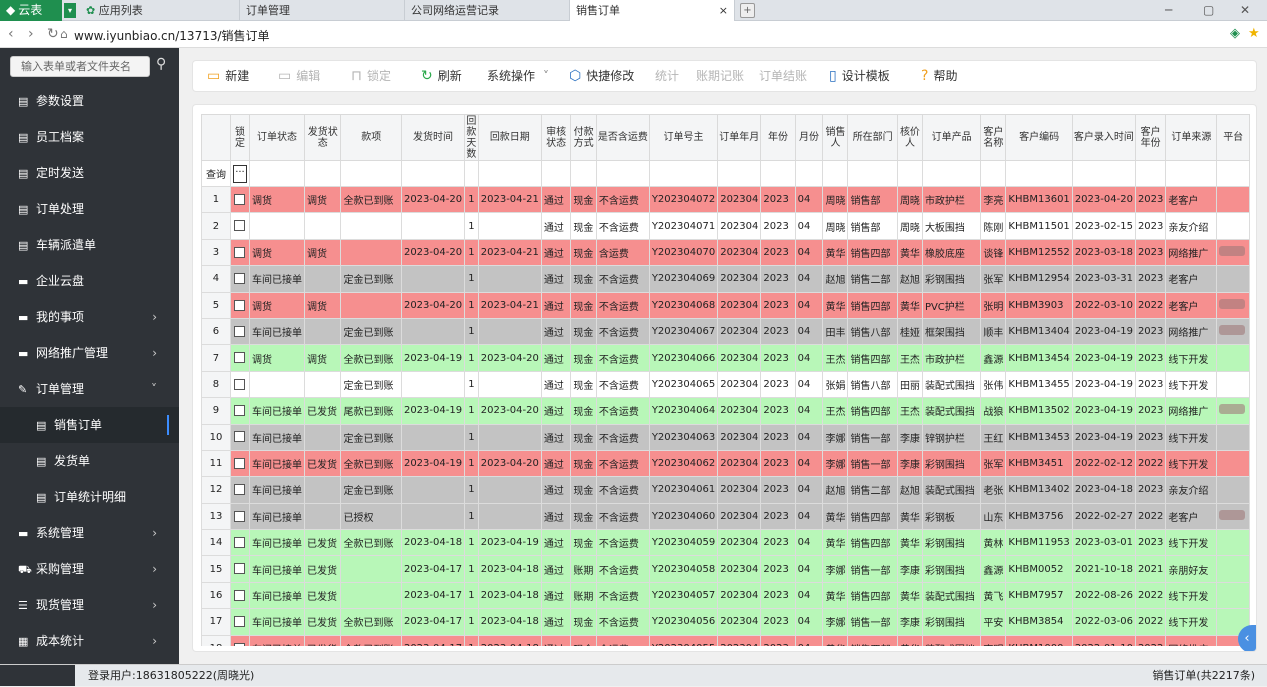 This screenshot has width=1267, height=687. What do you see at coordinates (89, 569) in the screenshot?
I see `sidebar-item-purchase: ⛟ 采购管理 ›` at bounding box center [89, 569].